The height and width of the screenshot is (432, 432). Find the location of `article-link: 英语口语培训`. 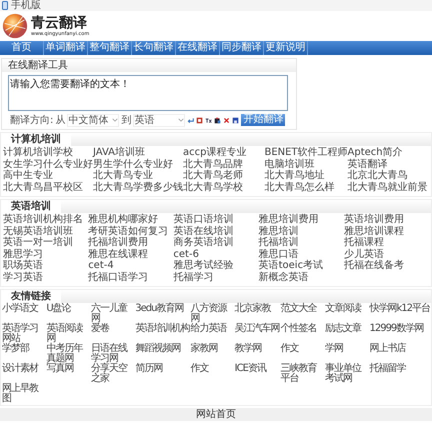

article-link: 英语口语培训 is located at coordinates (216, 220).